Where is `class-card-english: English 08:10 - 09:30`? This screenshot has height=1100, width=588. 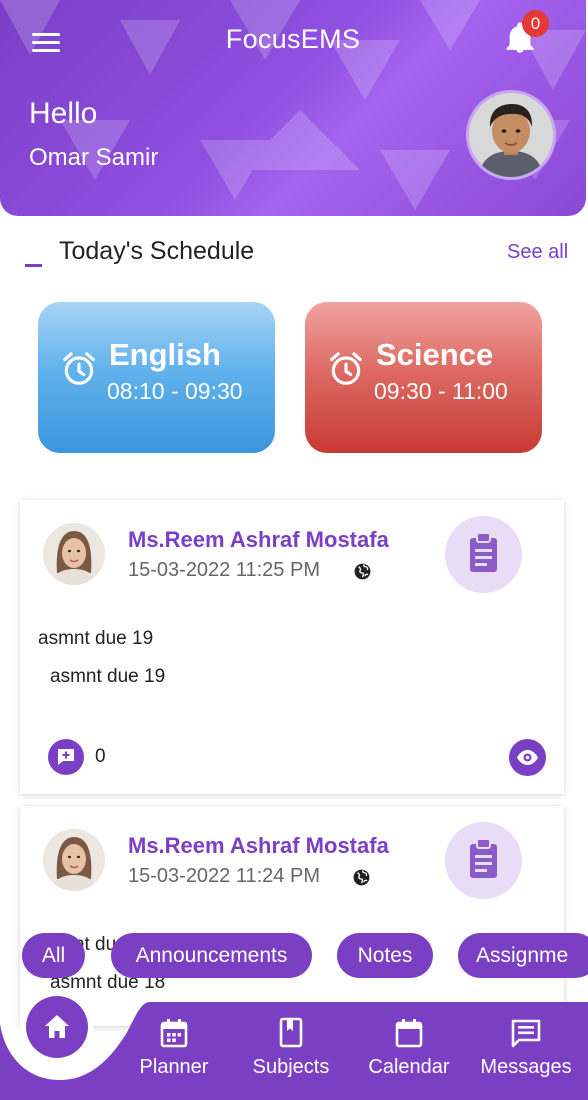 class-card-english: English 08:10 - 09:30 is located at coordinates (156, 377).